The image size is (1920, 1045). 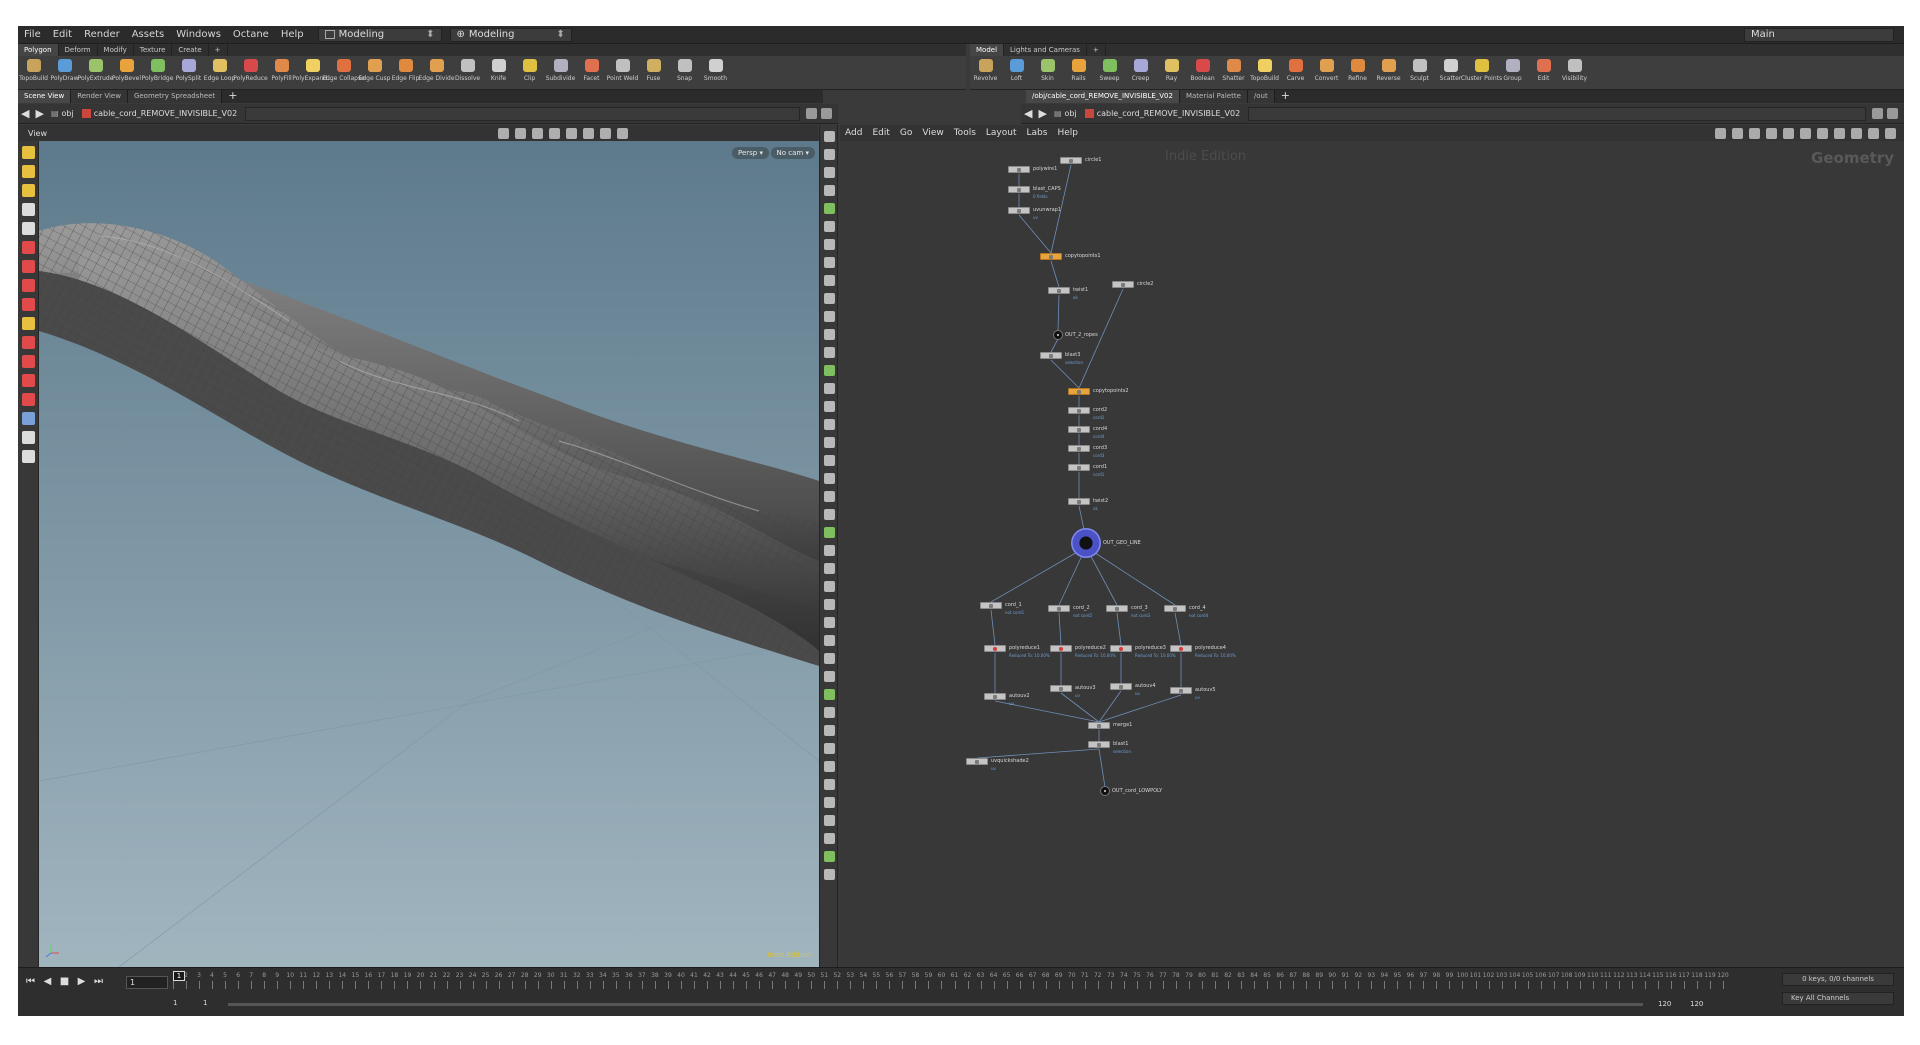 I want to click on menu-file: File, so click(x=32, y=35).